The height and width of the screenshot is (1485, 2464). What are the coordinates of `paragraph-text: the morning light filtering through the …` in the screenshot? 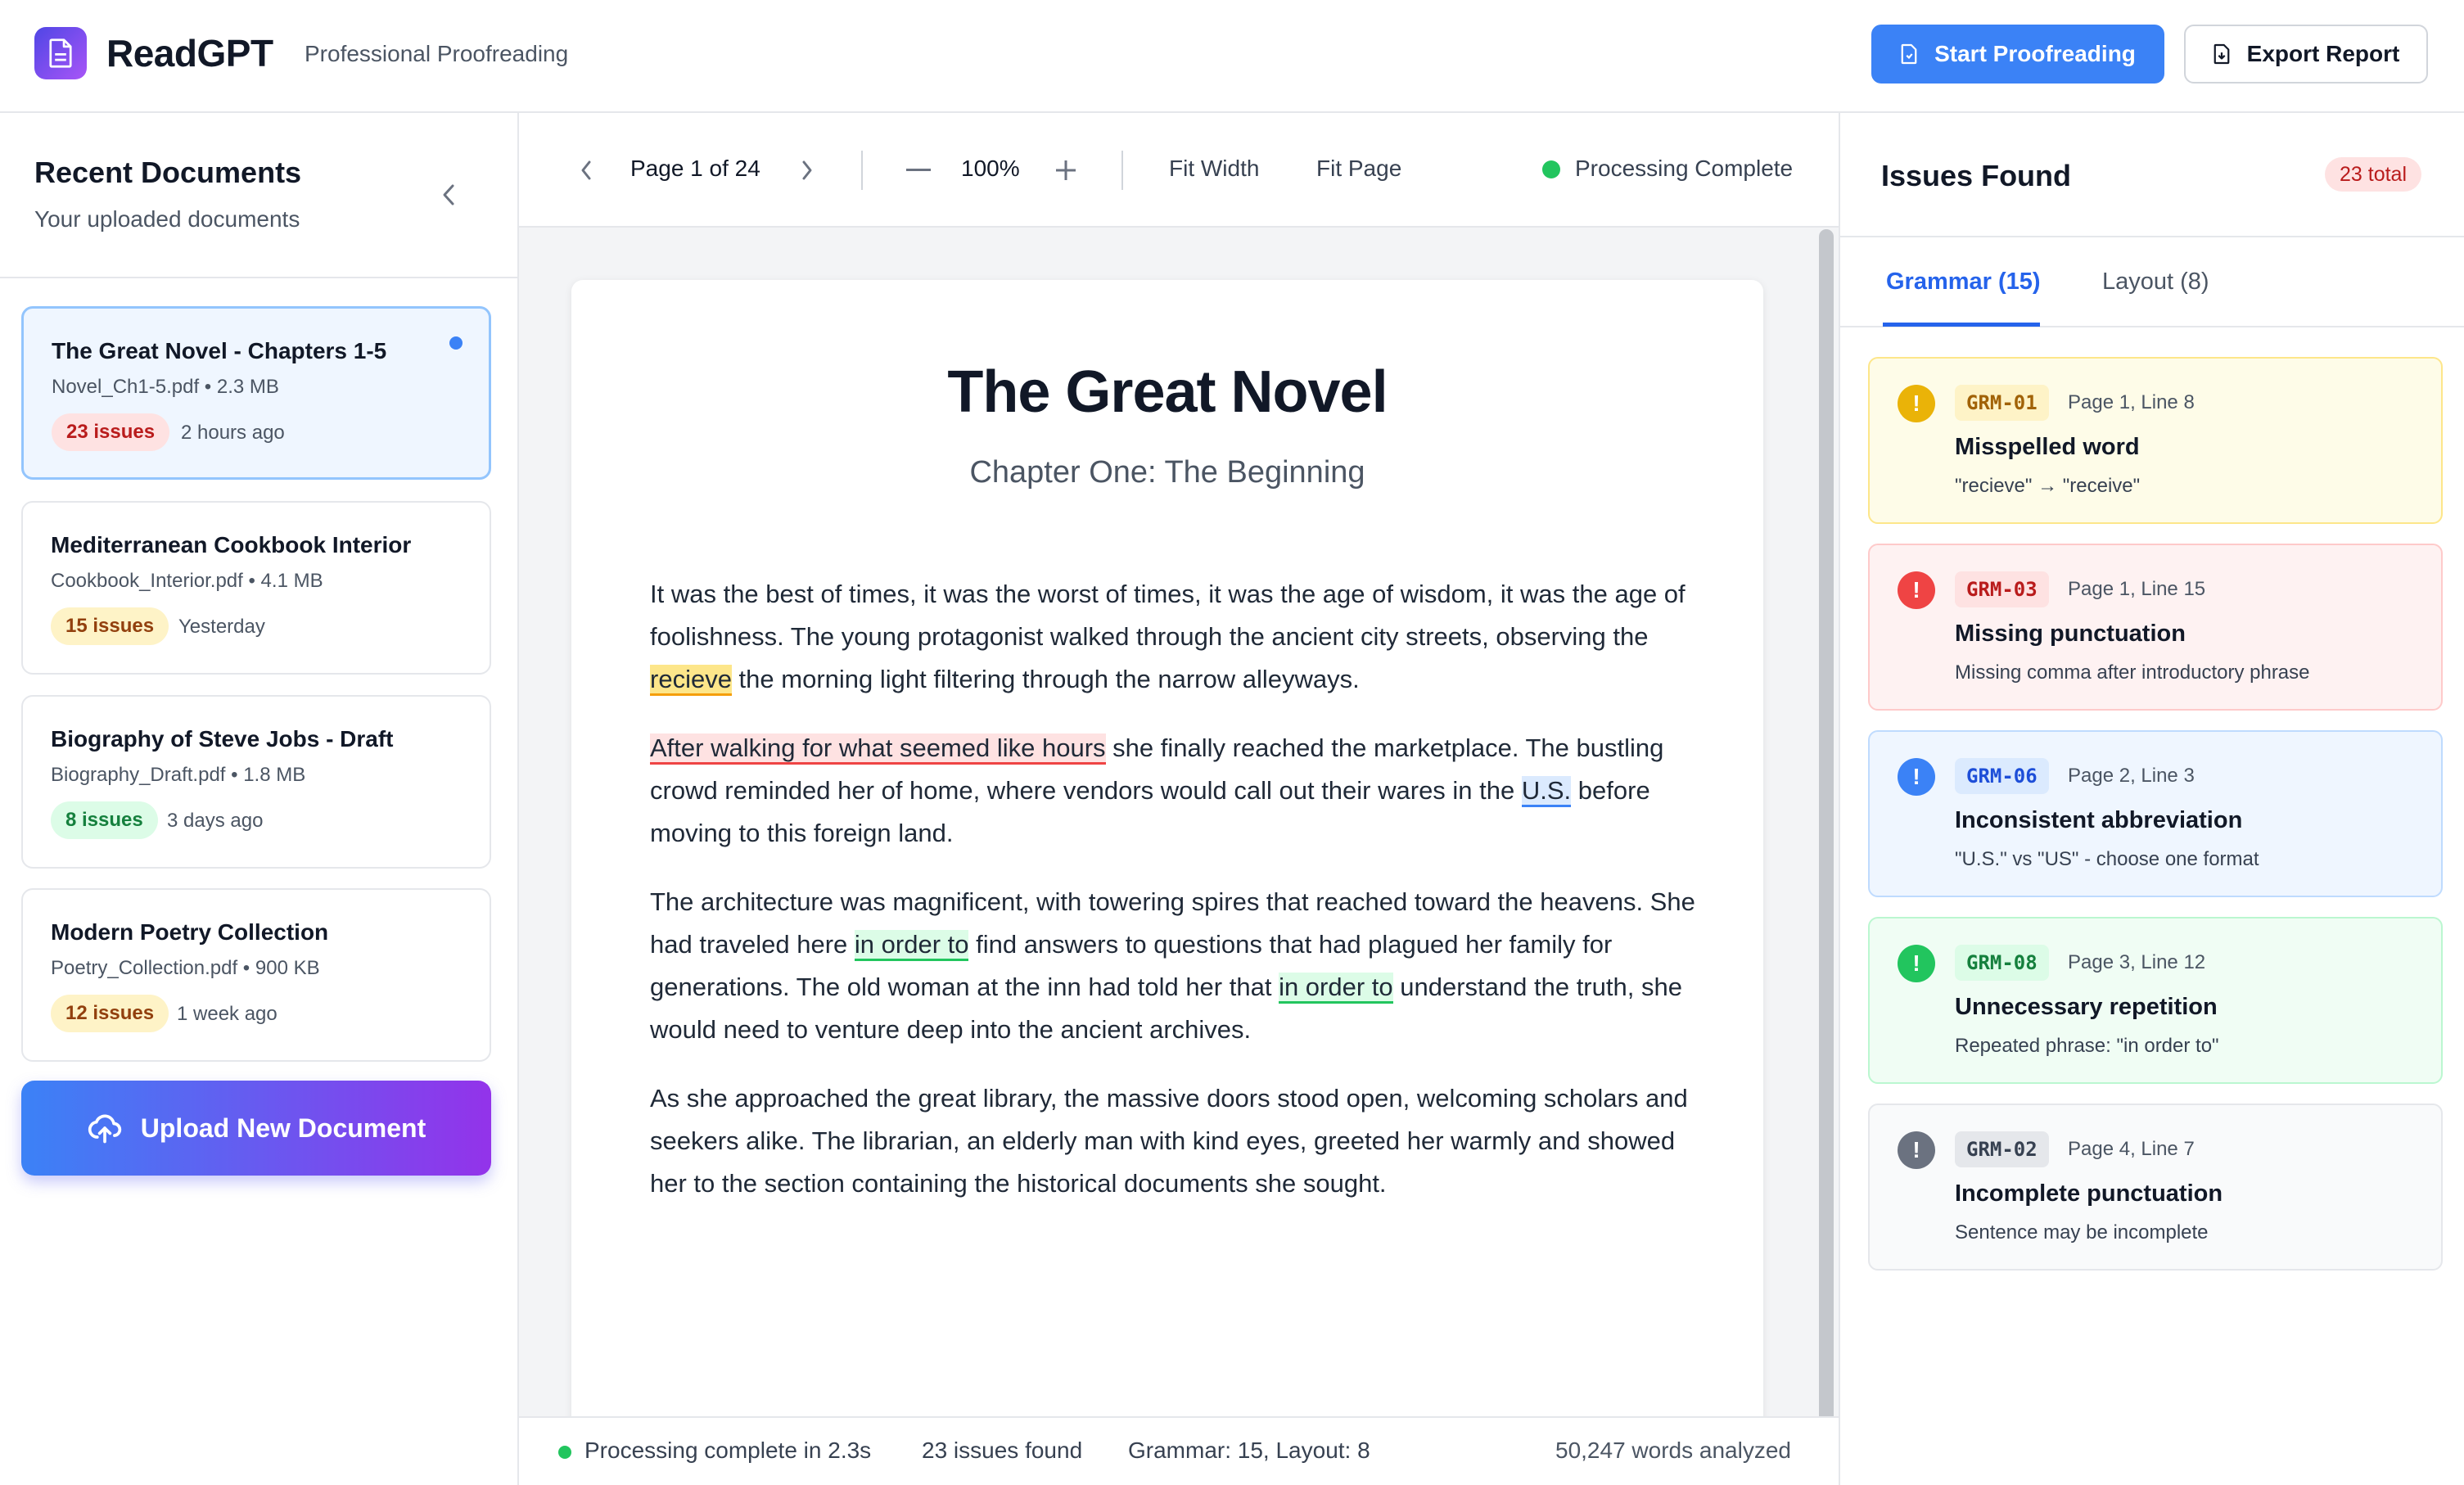 It's located at (1045, 679).